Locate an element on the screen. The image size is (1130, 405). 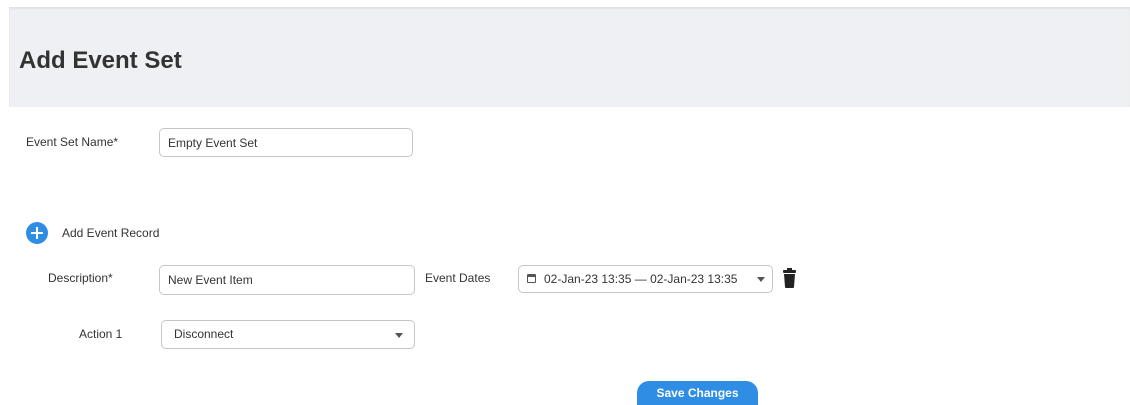
event-set-name-value: Empty Event Set is located at coordinates (213, 143).